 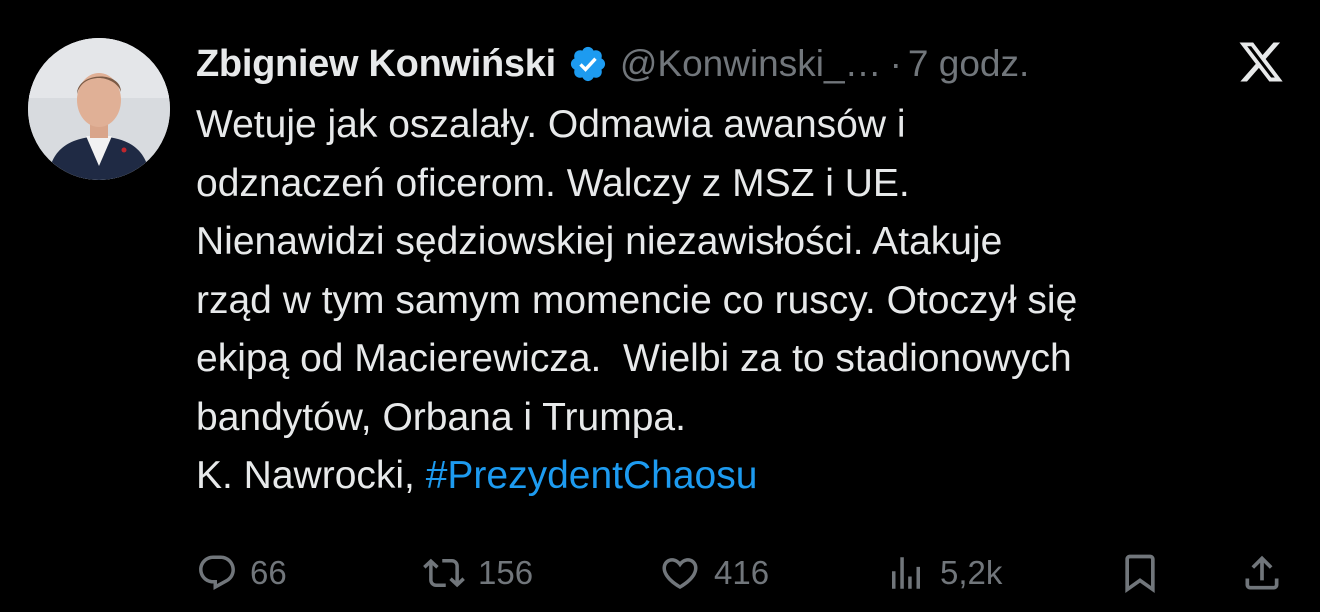 What do you see at coordinates (551, 124) in the screenshot?
I see `tweet-line: Wetuje jak oszalały. Odmawia awansów i` at bounding box center [551, 124].